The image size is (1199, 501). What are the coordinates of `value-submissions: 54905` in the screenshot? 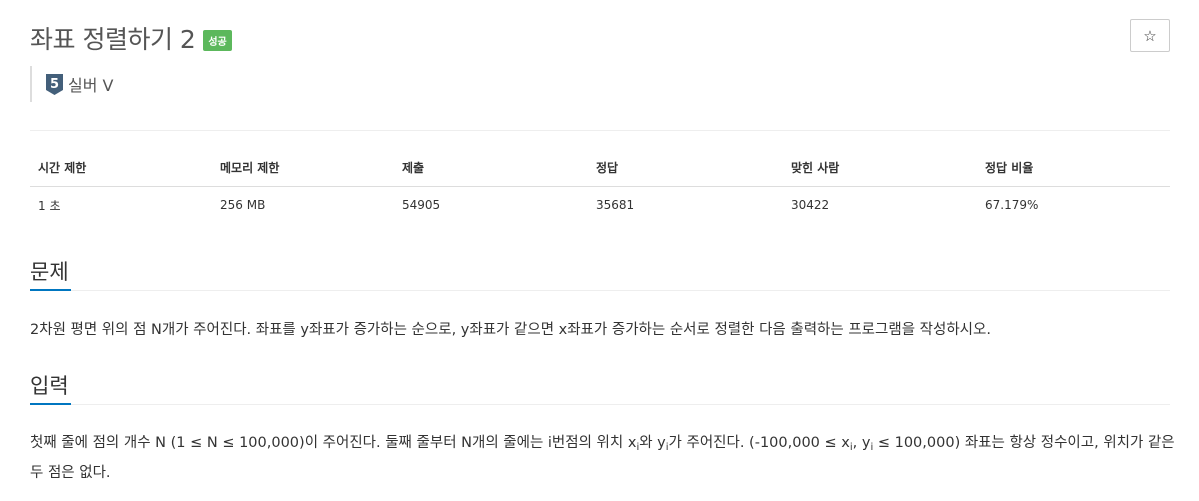 It's located at (491, 205).